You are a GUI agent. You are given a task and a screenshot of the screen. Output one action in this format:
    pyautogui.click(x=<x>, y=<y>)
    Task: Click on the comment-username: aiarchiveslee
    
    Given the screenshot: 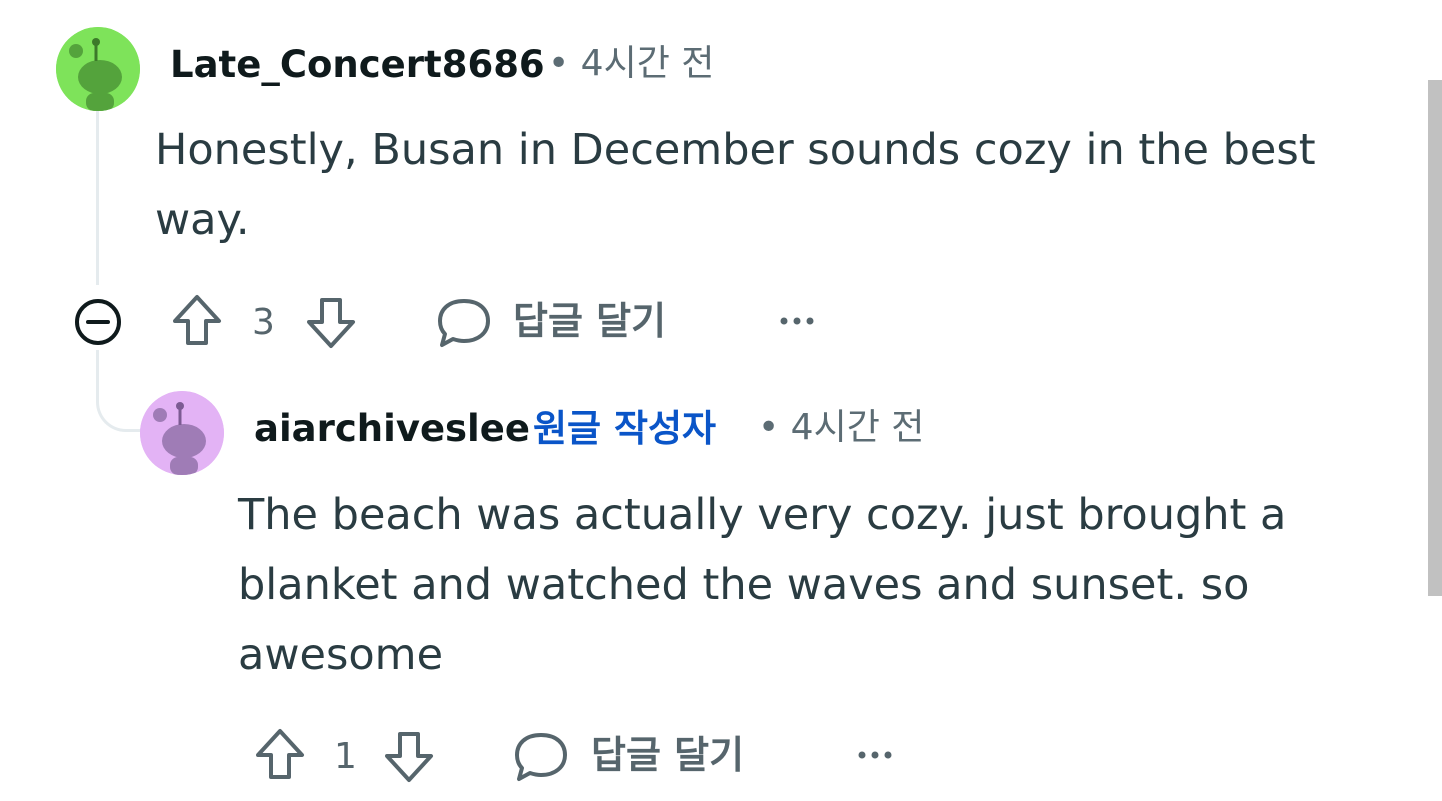 What is the action you would take?
    pyautogui.click(x=392, y=428)
    